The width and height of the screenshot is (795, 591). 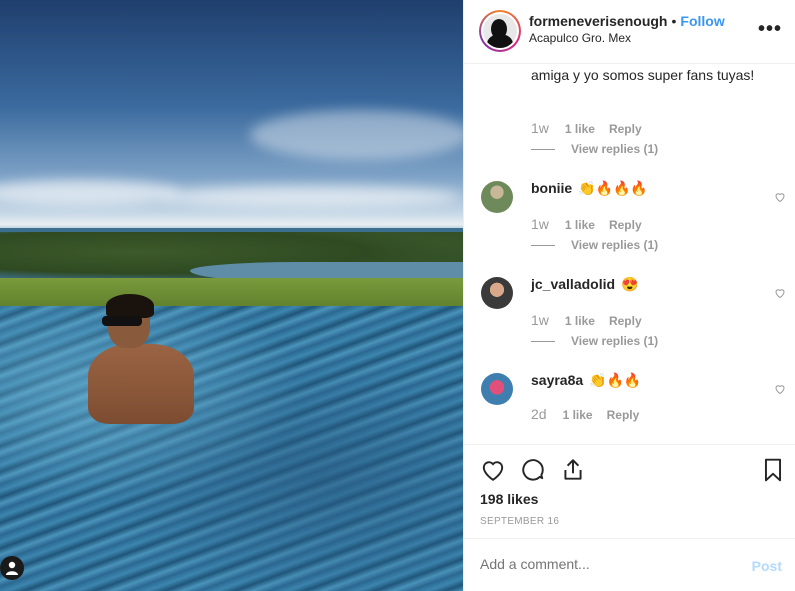 I want to click on author-row: formeneverisenough • Follow, so click(x=627, y=21).